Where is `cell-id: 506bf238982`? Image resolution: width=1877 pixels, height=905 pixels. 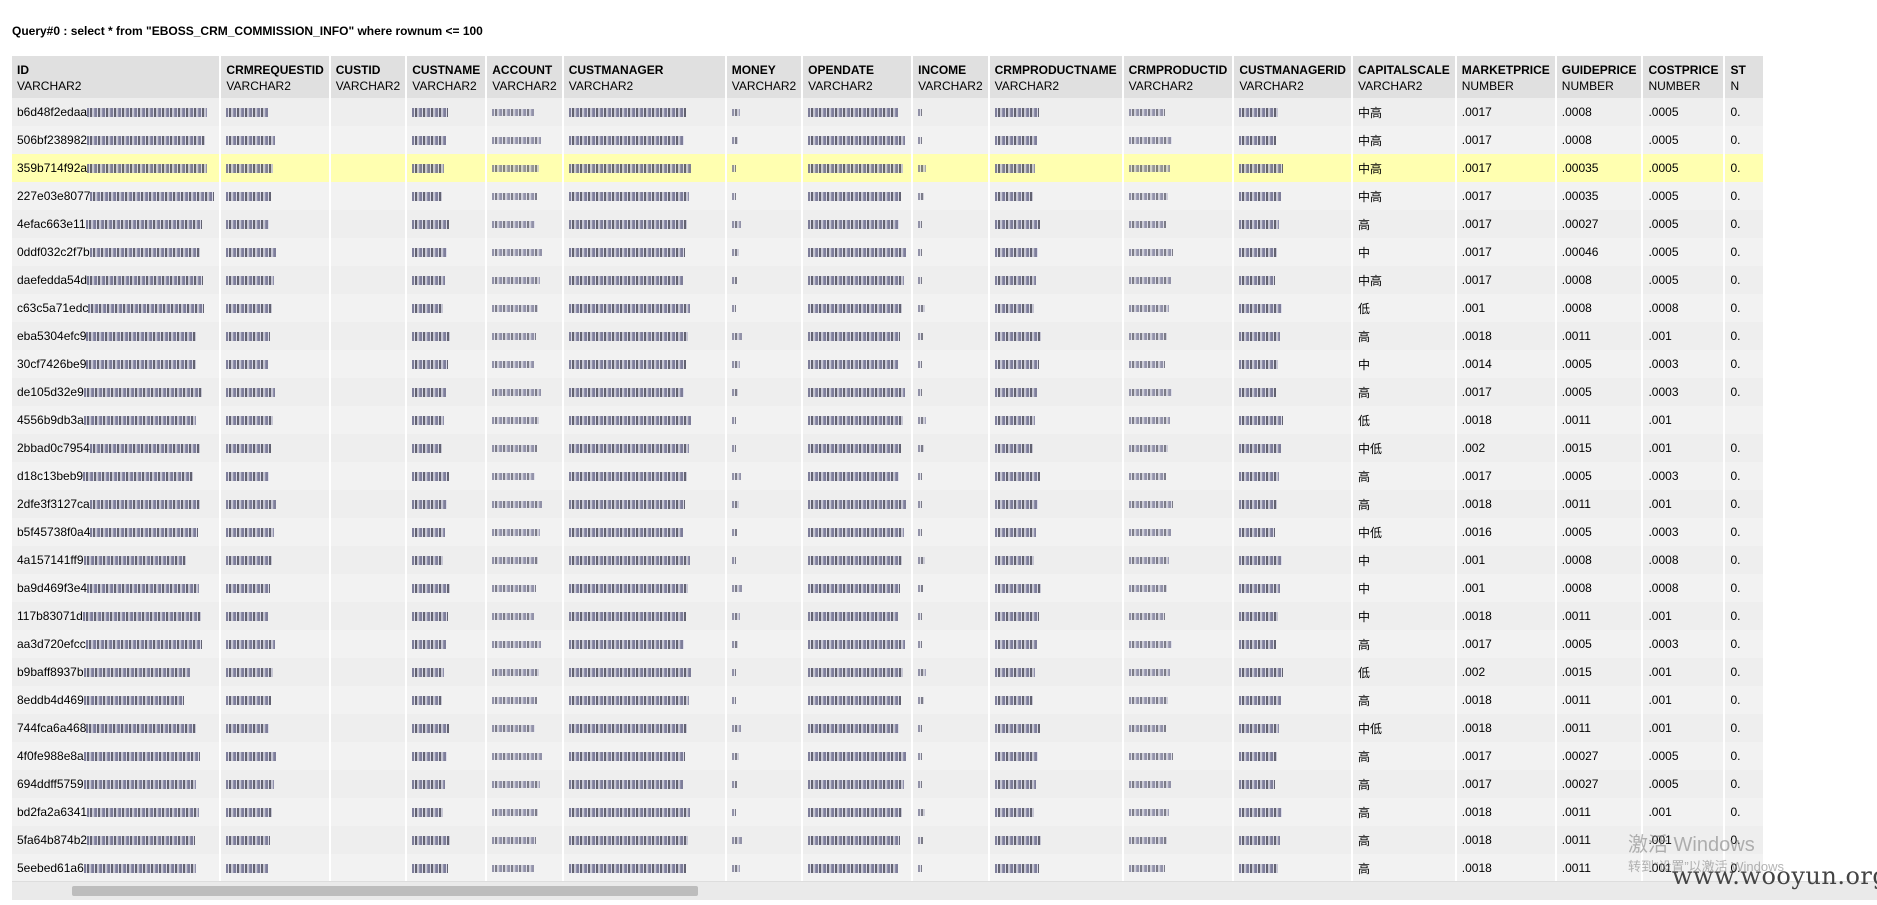
cell-id: 506bf238982 is located at coordinates (117, 140).